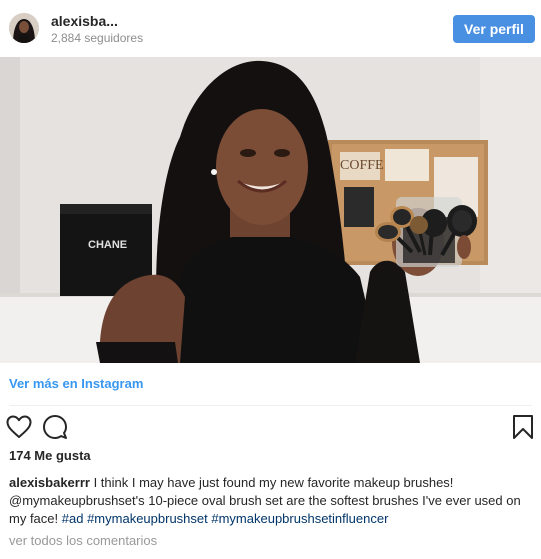 The height and width of the screenshot is (559, 541). I want to click on caption-hashtag-ad: #ad, so click(73, 518).